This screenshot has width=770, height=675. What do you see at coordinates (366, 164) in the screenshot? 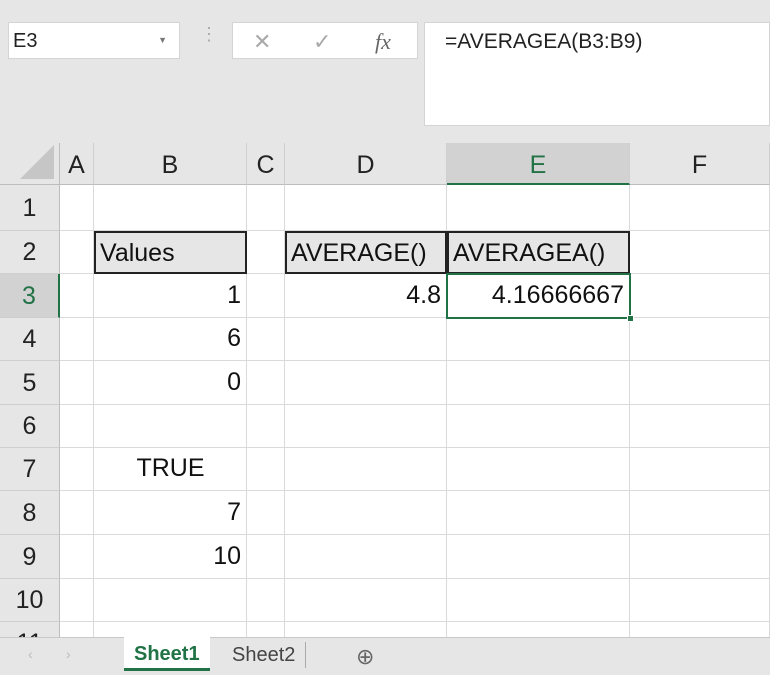
I see `column-header-d: D` at bounding box center [366, 164].